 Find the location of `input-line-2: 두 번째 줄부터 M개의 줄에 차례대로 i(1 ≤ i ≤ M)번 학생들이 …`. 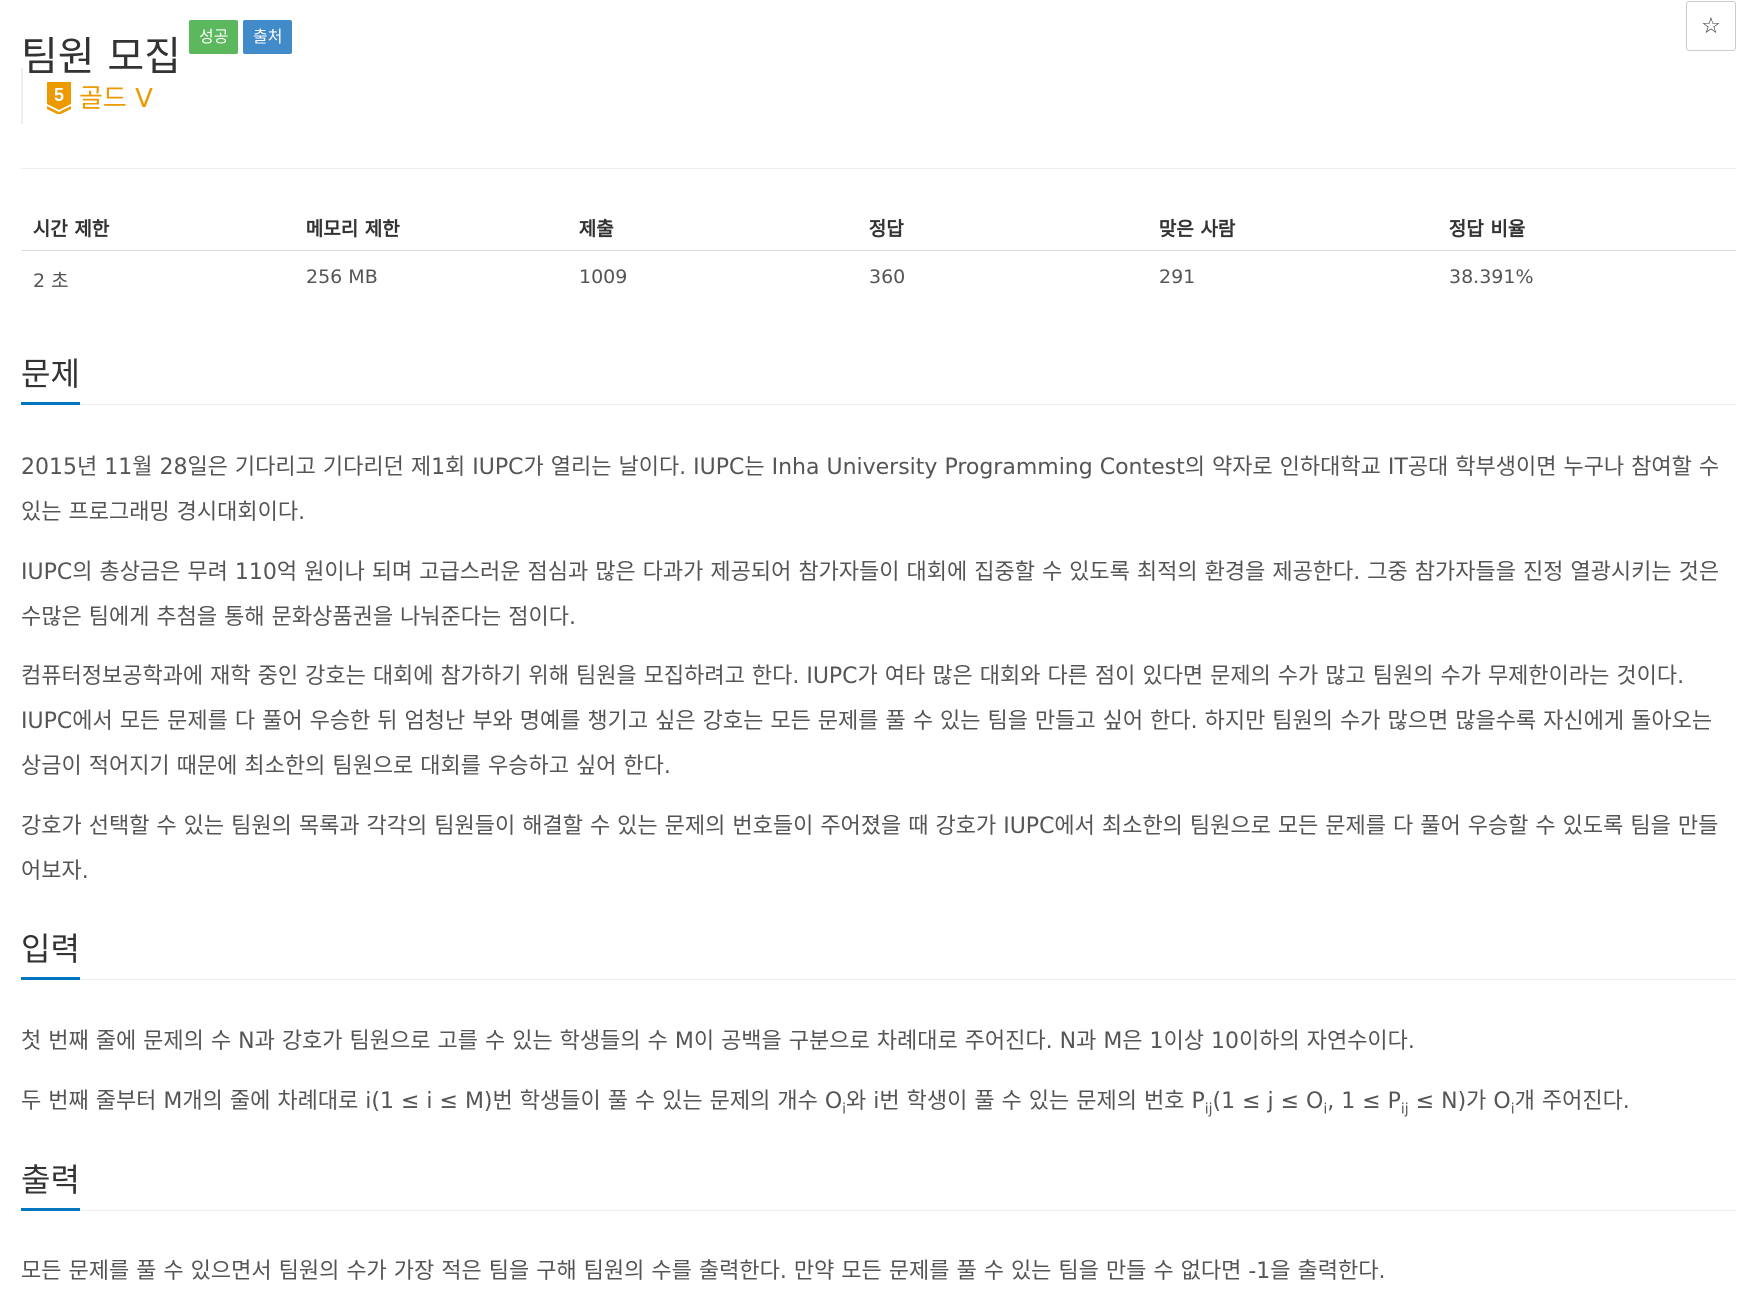

input-line-2: 두 번째 줄부터 M개의 줄에 차례대로 i(1 ≤ i ≤ M)번 학생들이 … is located at coordinates (825, 1103).